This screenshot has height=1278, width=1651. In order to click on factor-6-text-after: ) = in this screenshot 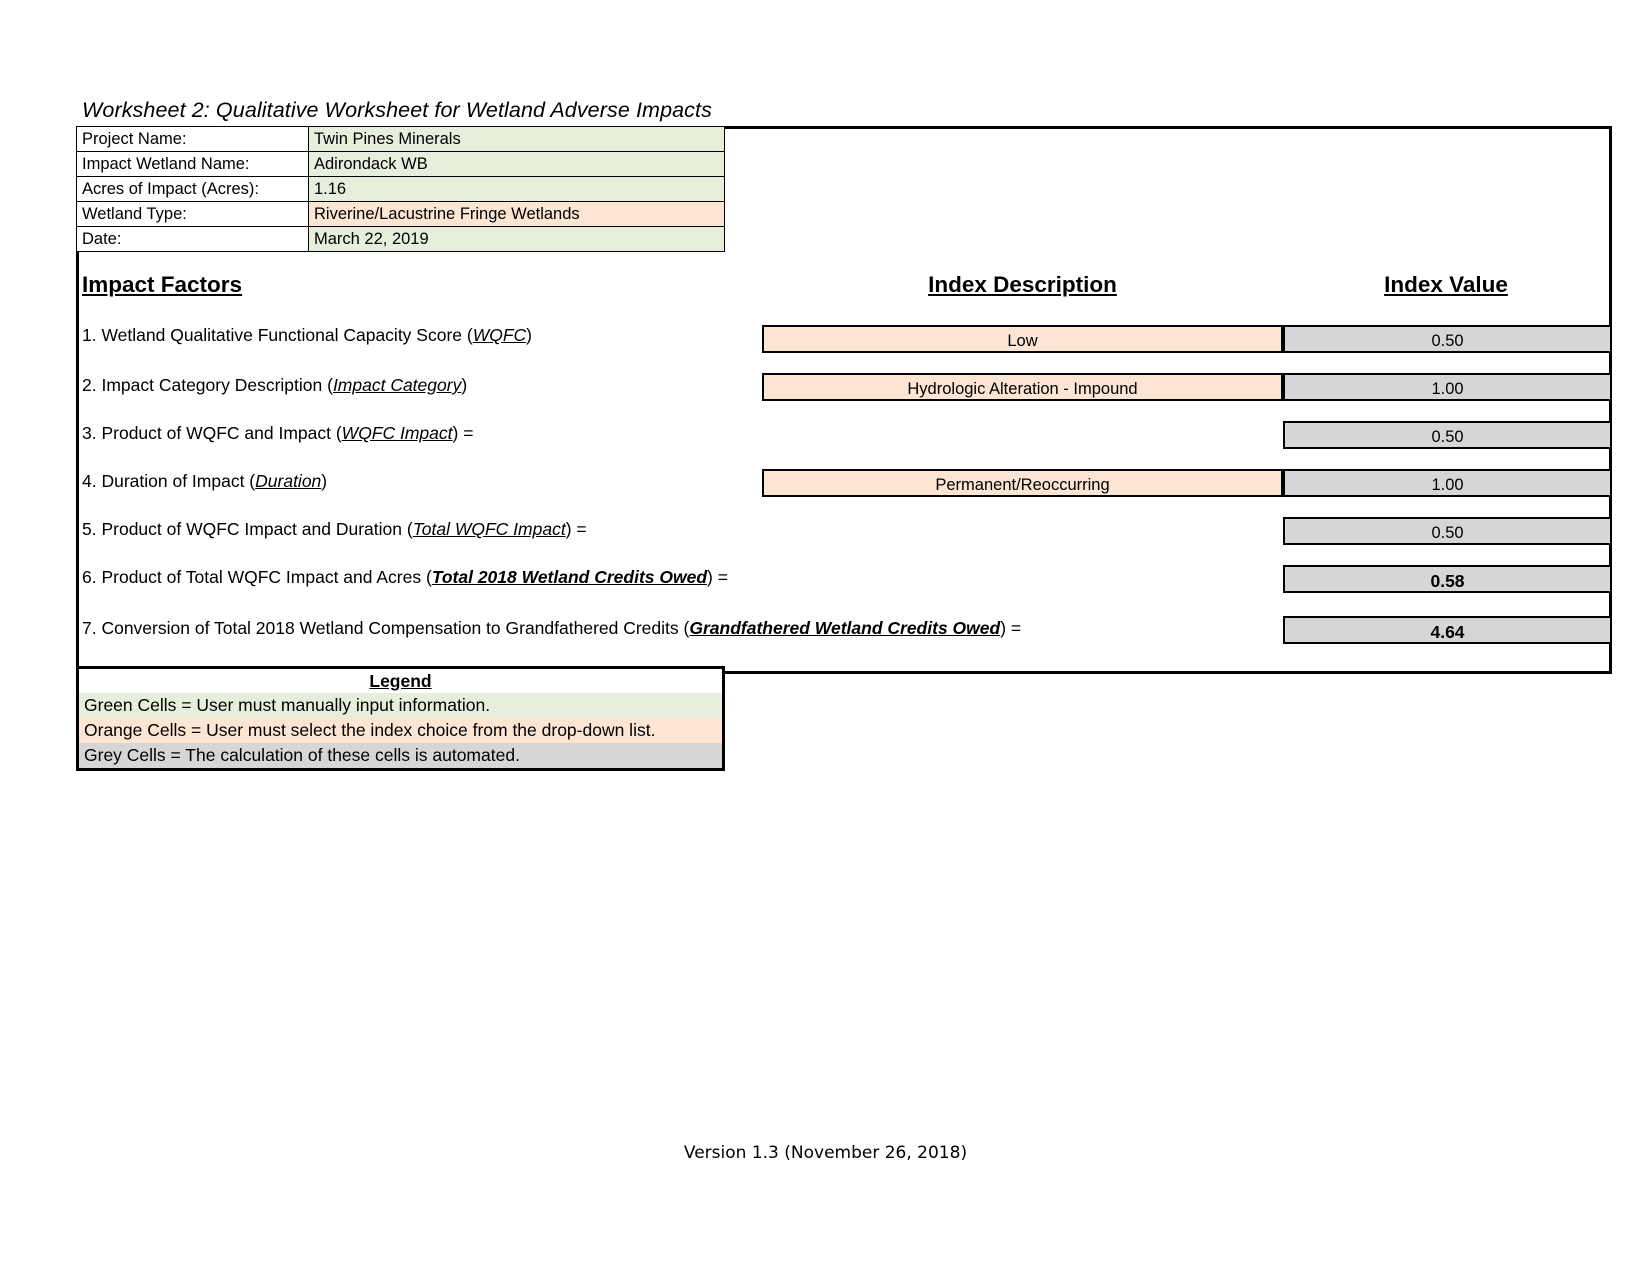, I will do `click(717, 577)`.